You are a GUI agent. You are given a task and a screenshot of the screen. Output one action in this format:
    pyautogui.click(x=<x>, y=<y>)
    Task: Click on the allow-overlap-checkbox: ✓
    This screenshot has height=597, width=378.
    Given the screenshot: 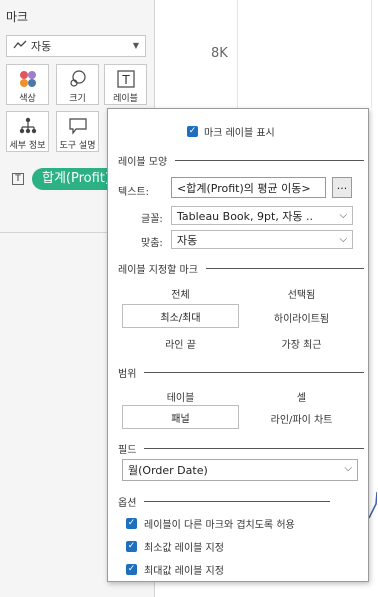 What is the action you would take?
    pyautogui.click(x=131, y=523)
    